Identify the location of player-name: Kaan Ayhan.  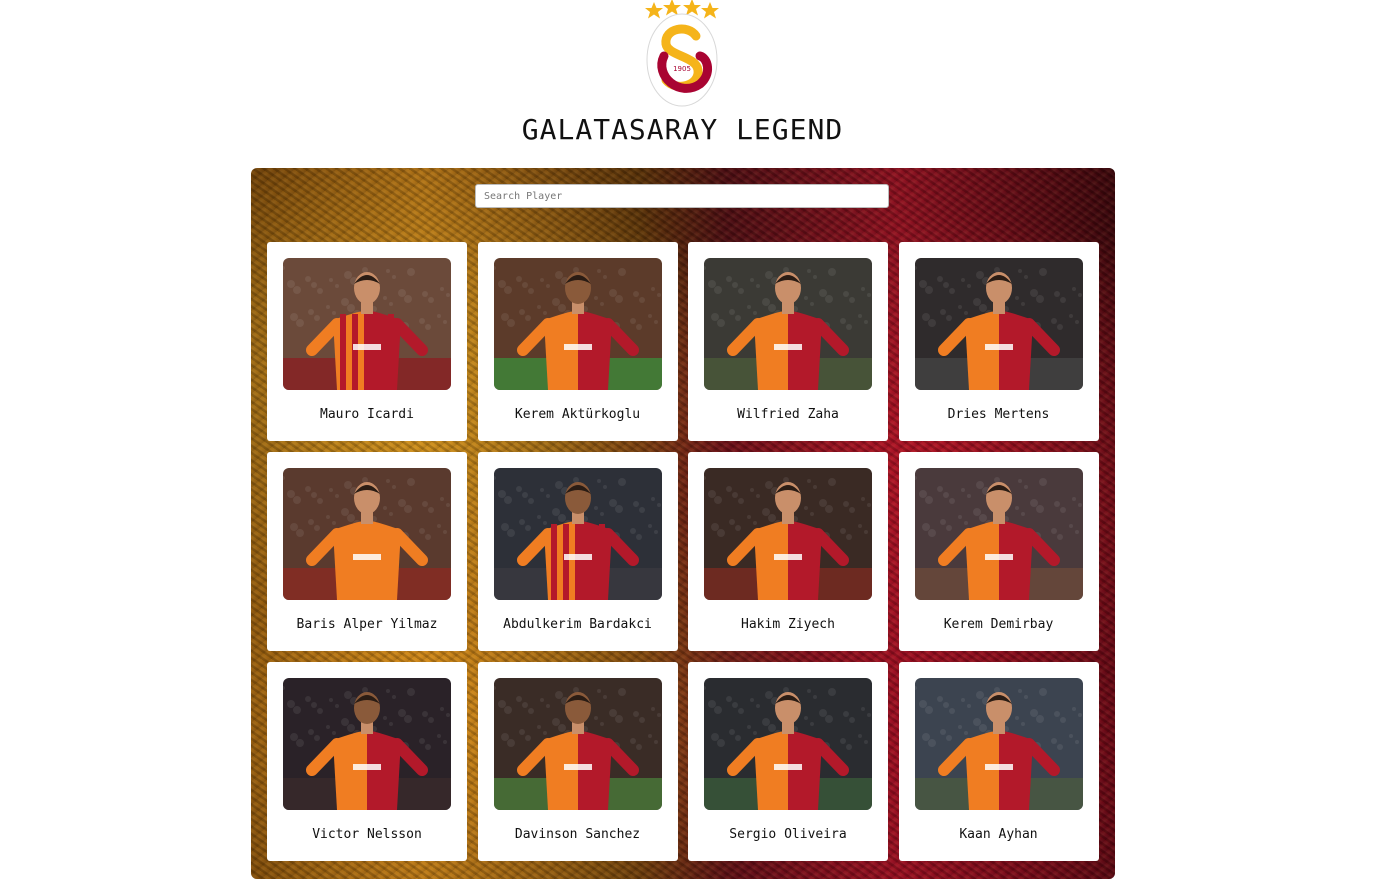
(998, 834).